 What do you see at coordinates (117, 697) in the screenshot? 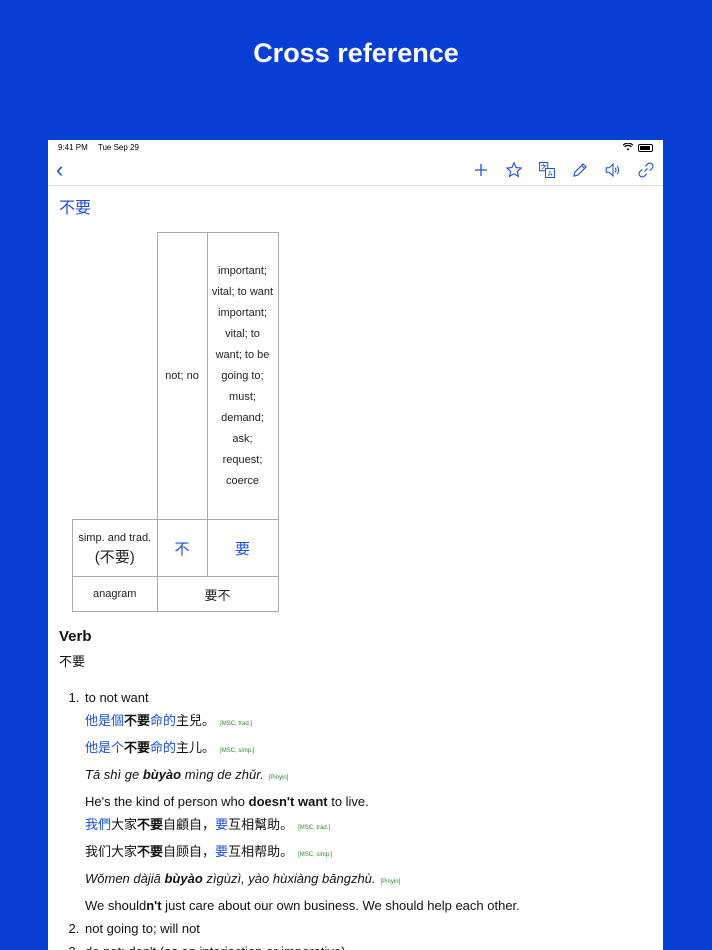
I see `sense-definition: to not want` at bounding box center [117, 697].